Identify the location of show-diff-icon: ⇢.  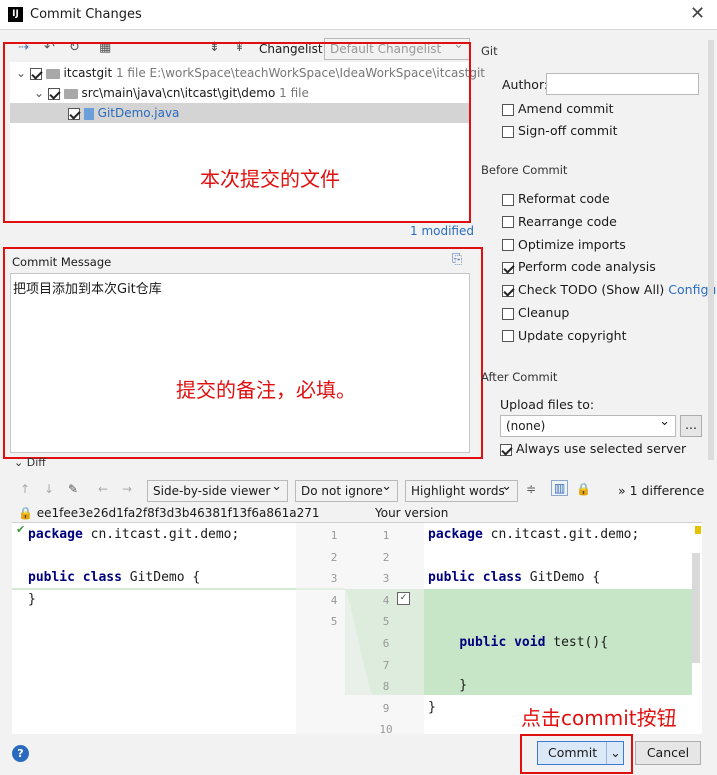
(23, 47).